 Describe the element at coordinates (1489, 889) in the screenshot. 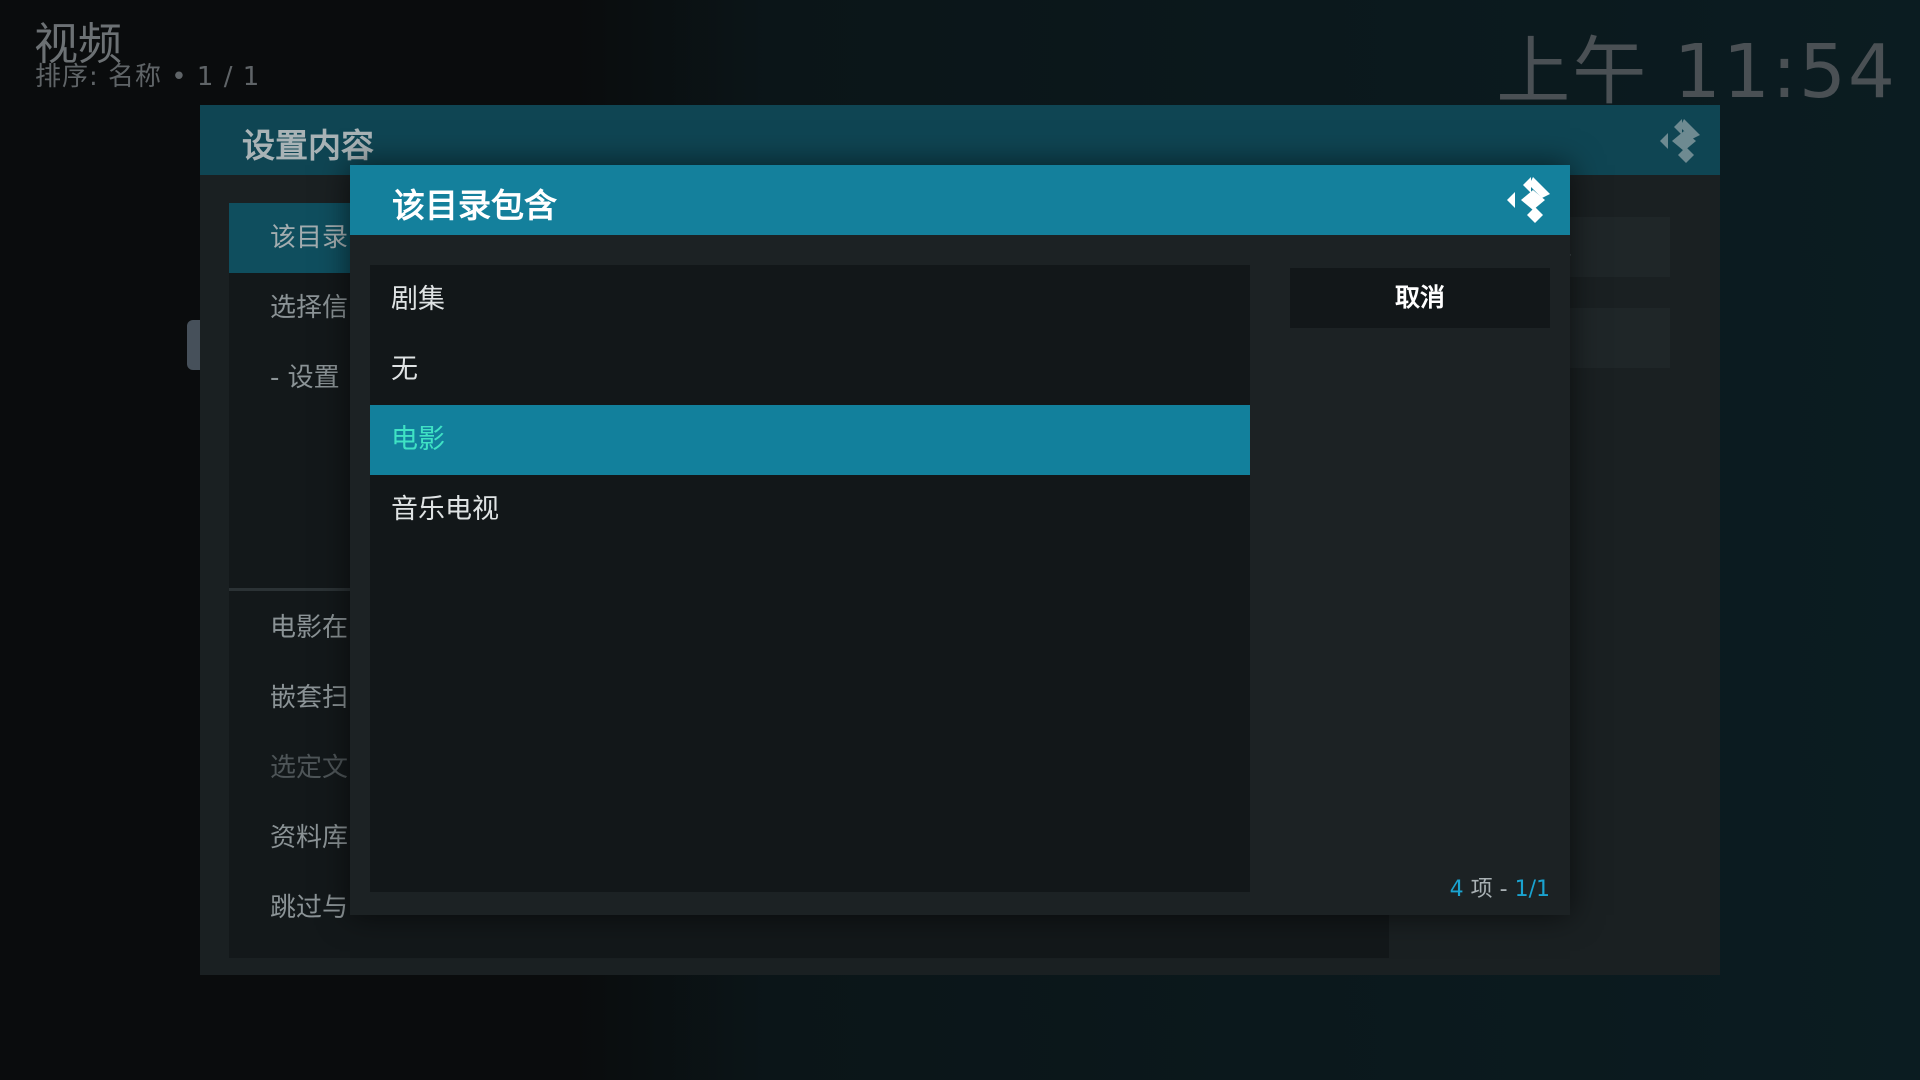

I see `item-count-text: 项 -` at that location.